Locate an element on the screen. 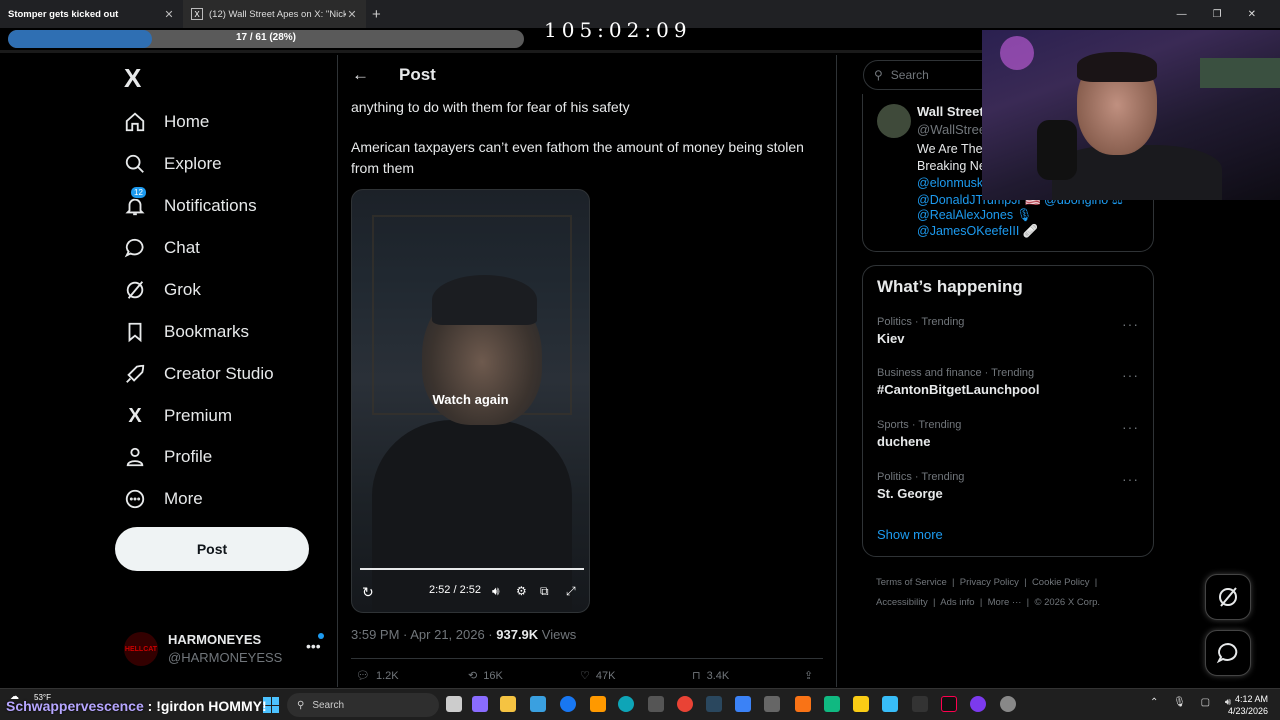  trend-category: Business and finance · Trending is located at coordinates (956, 373).